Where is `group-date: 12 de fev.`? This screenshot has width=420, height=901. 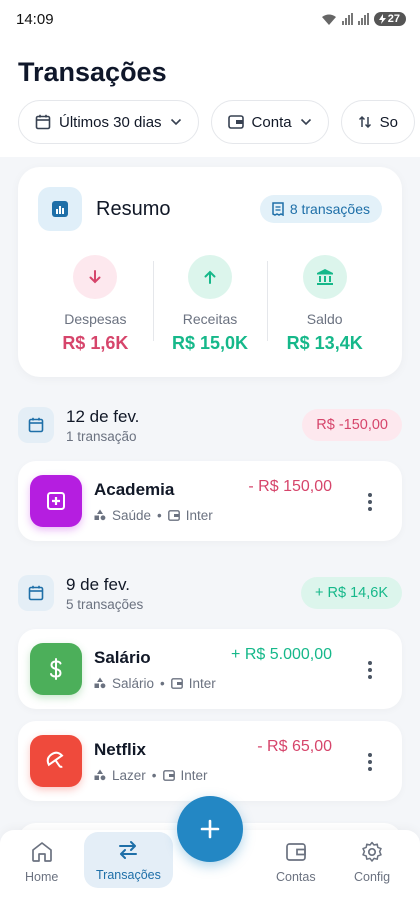 group-date: 12 de fev. is located at coordinates (103, 416).